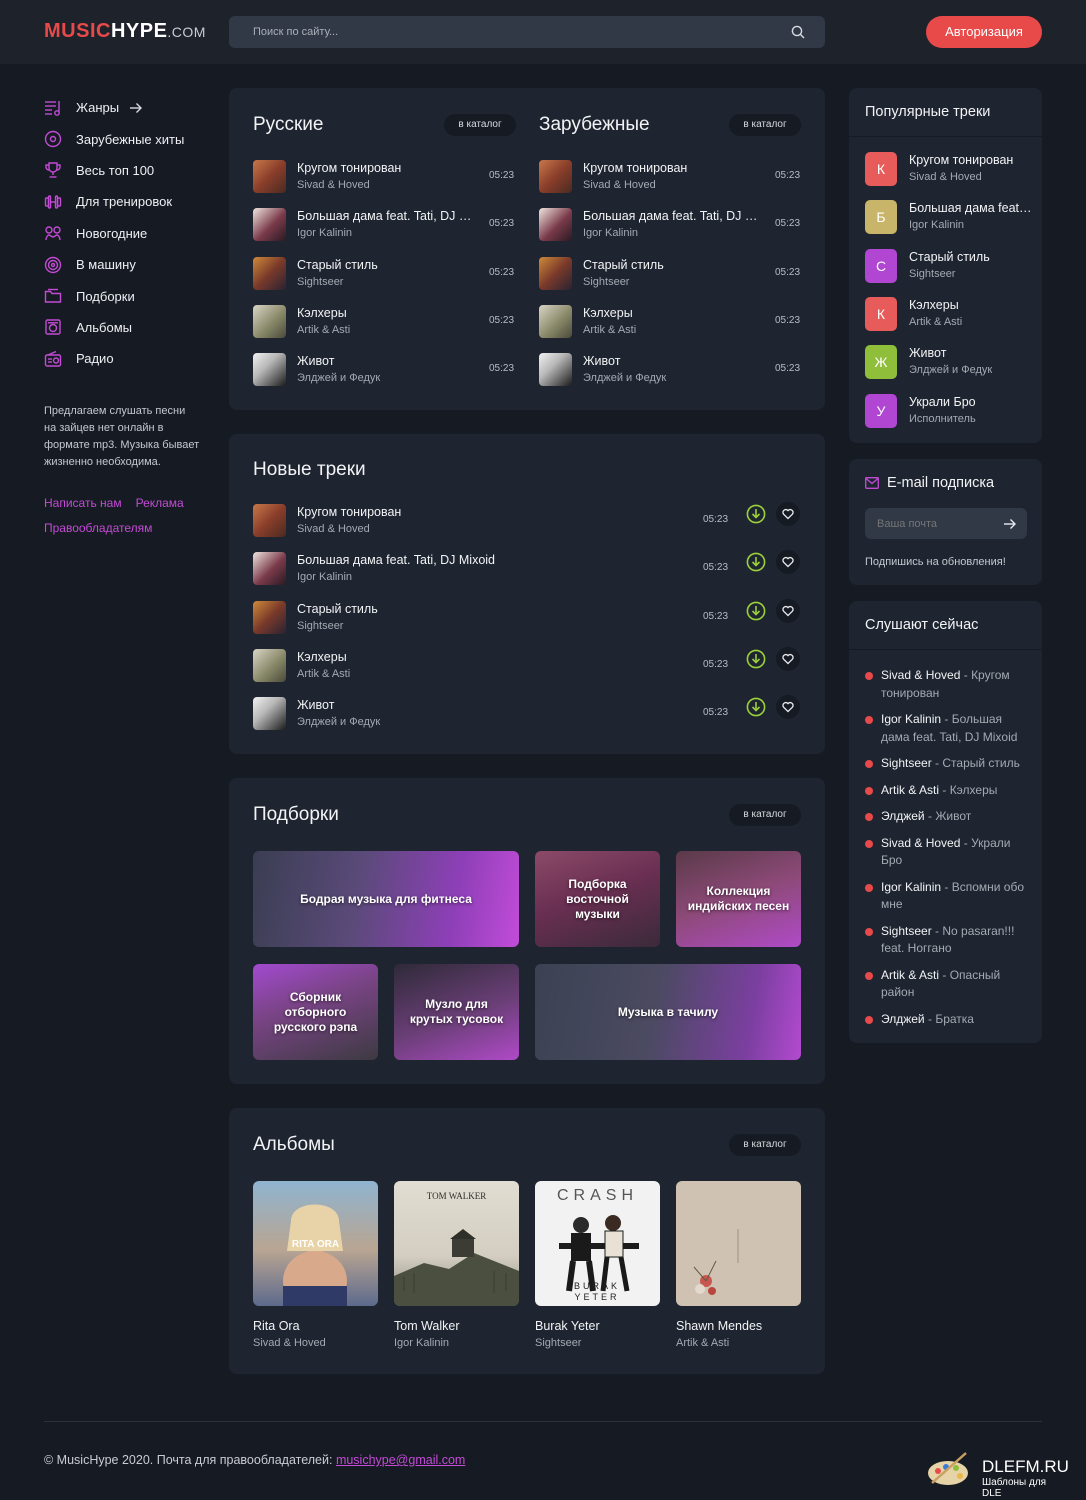 This screenshot has width=1086, height=1500. What do you see at coordinates (949, 314) in the screenshot?
I see `popular-track-item: К Кэлхеры Artik & Asti` at bounding box center [949, 314].